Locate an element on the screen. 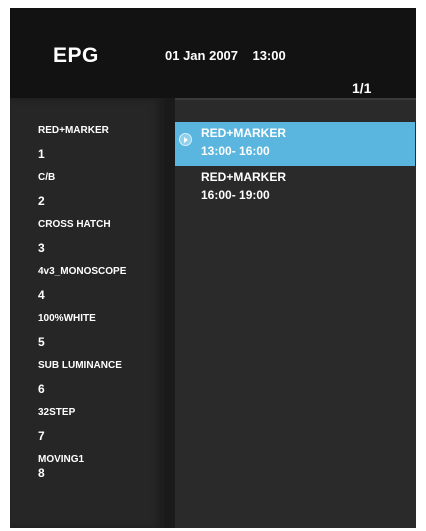 Image resolution: width=426 pixels, height=531 pixels. channel-name: C/B is located at coordinates (47, 177).